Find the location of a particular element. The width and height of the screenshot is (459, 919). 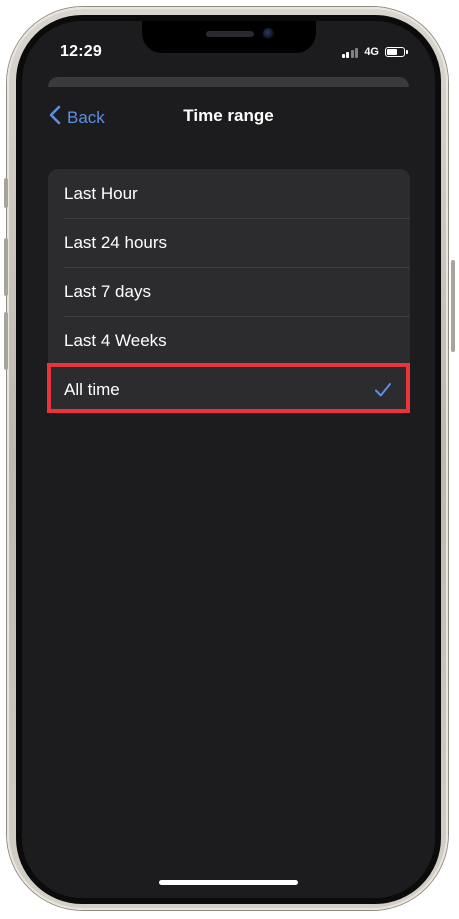

notch is located at coordinates (229, 37).